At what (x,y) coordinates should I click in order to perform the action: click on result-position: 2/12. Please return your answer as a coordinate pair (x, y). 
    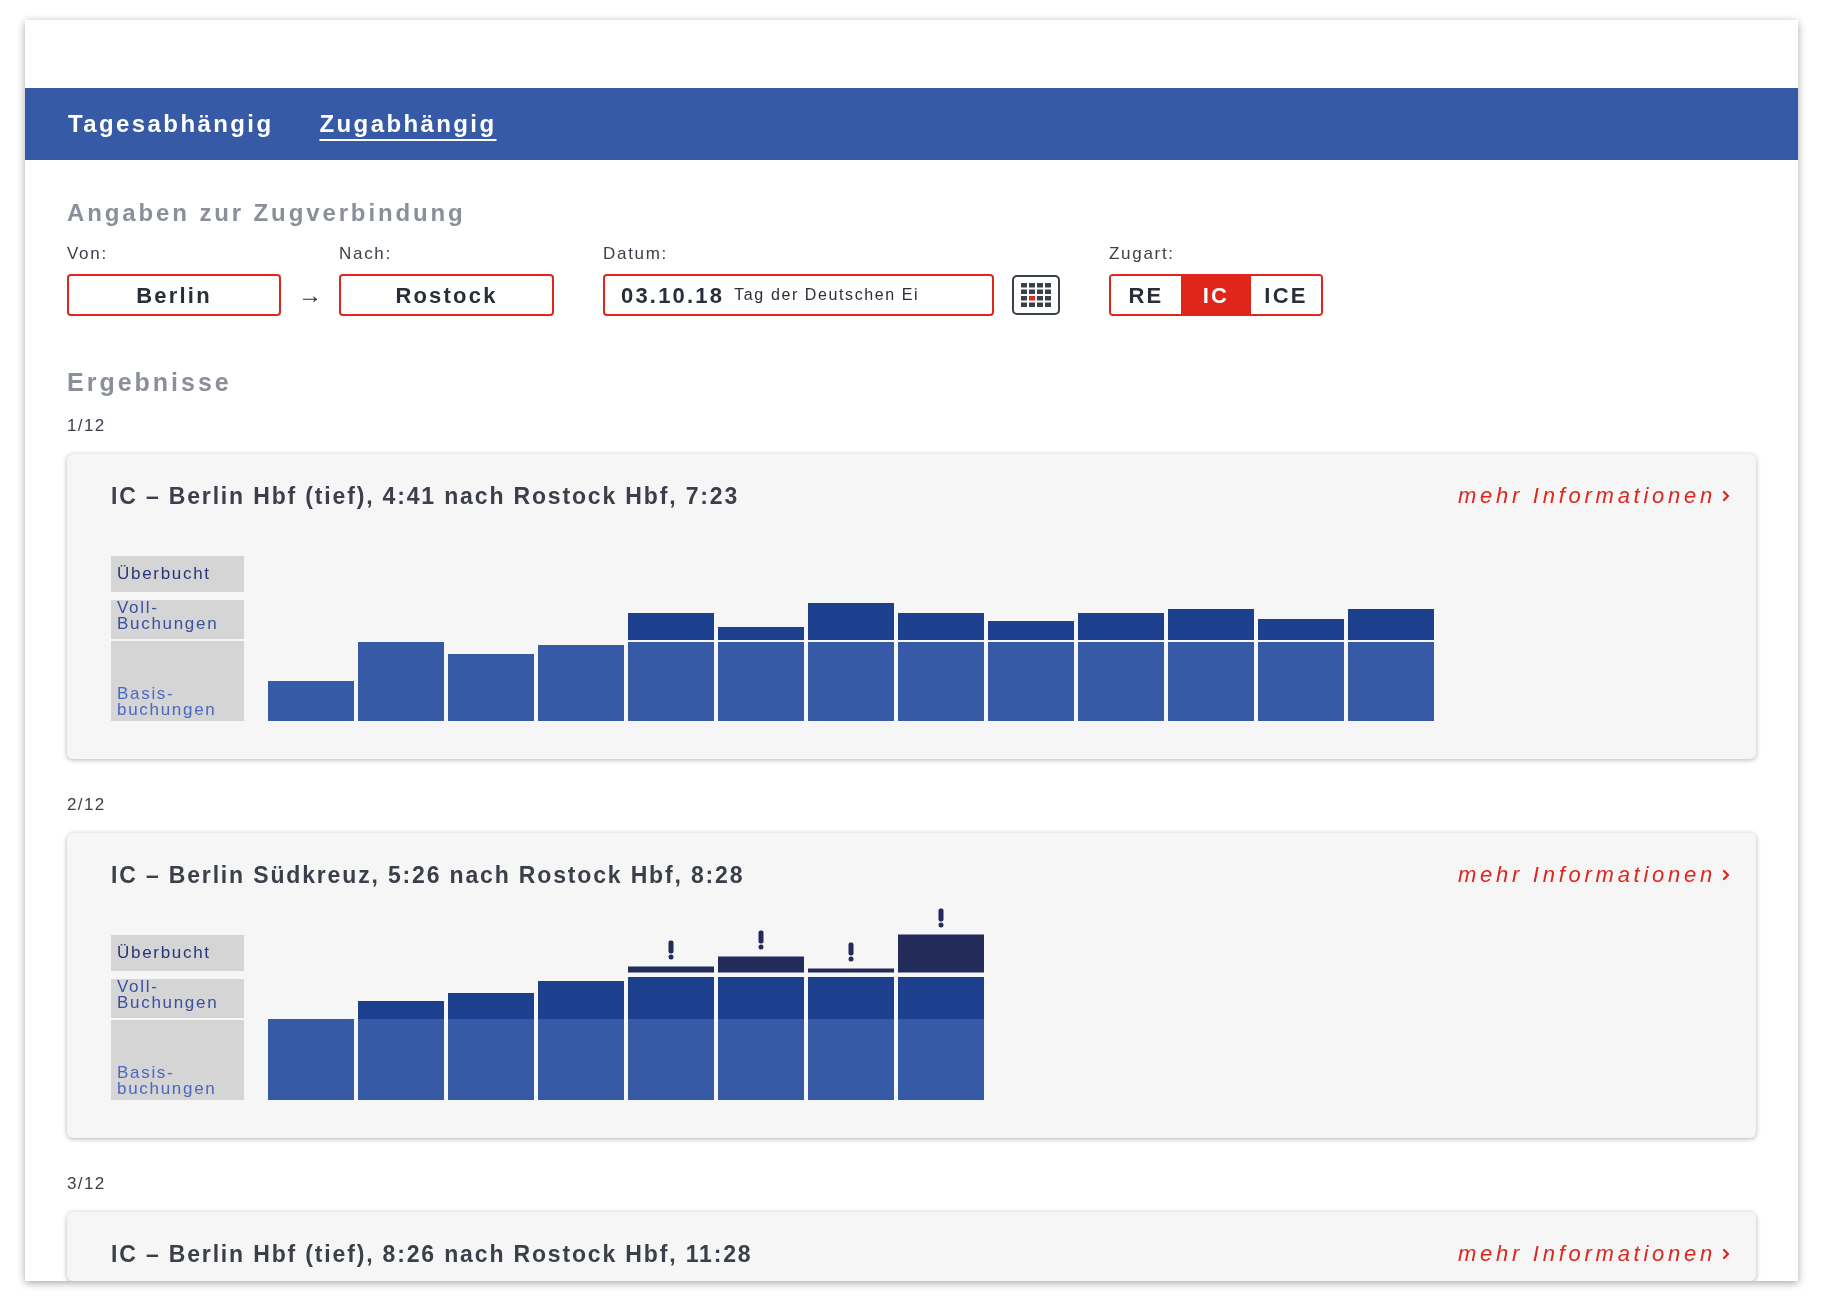
    Looking at the image, I should click on (86, 805).